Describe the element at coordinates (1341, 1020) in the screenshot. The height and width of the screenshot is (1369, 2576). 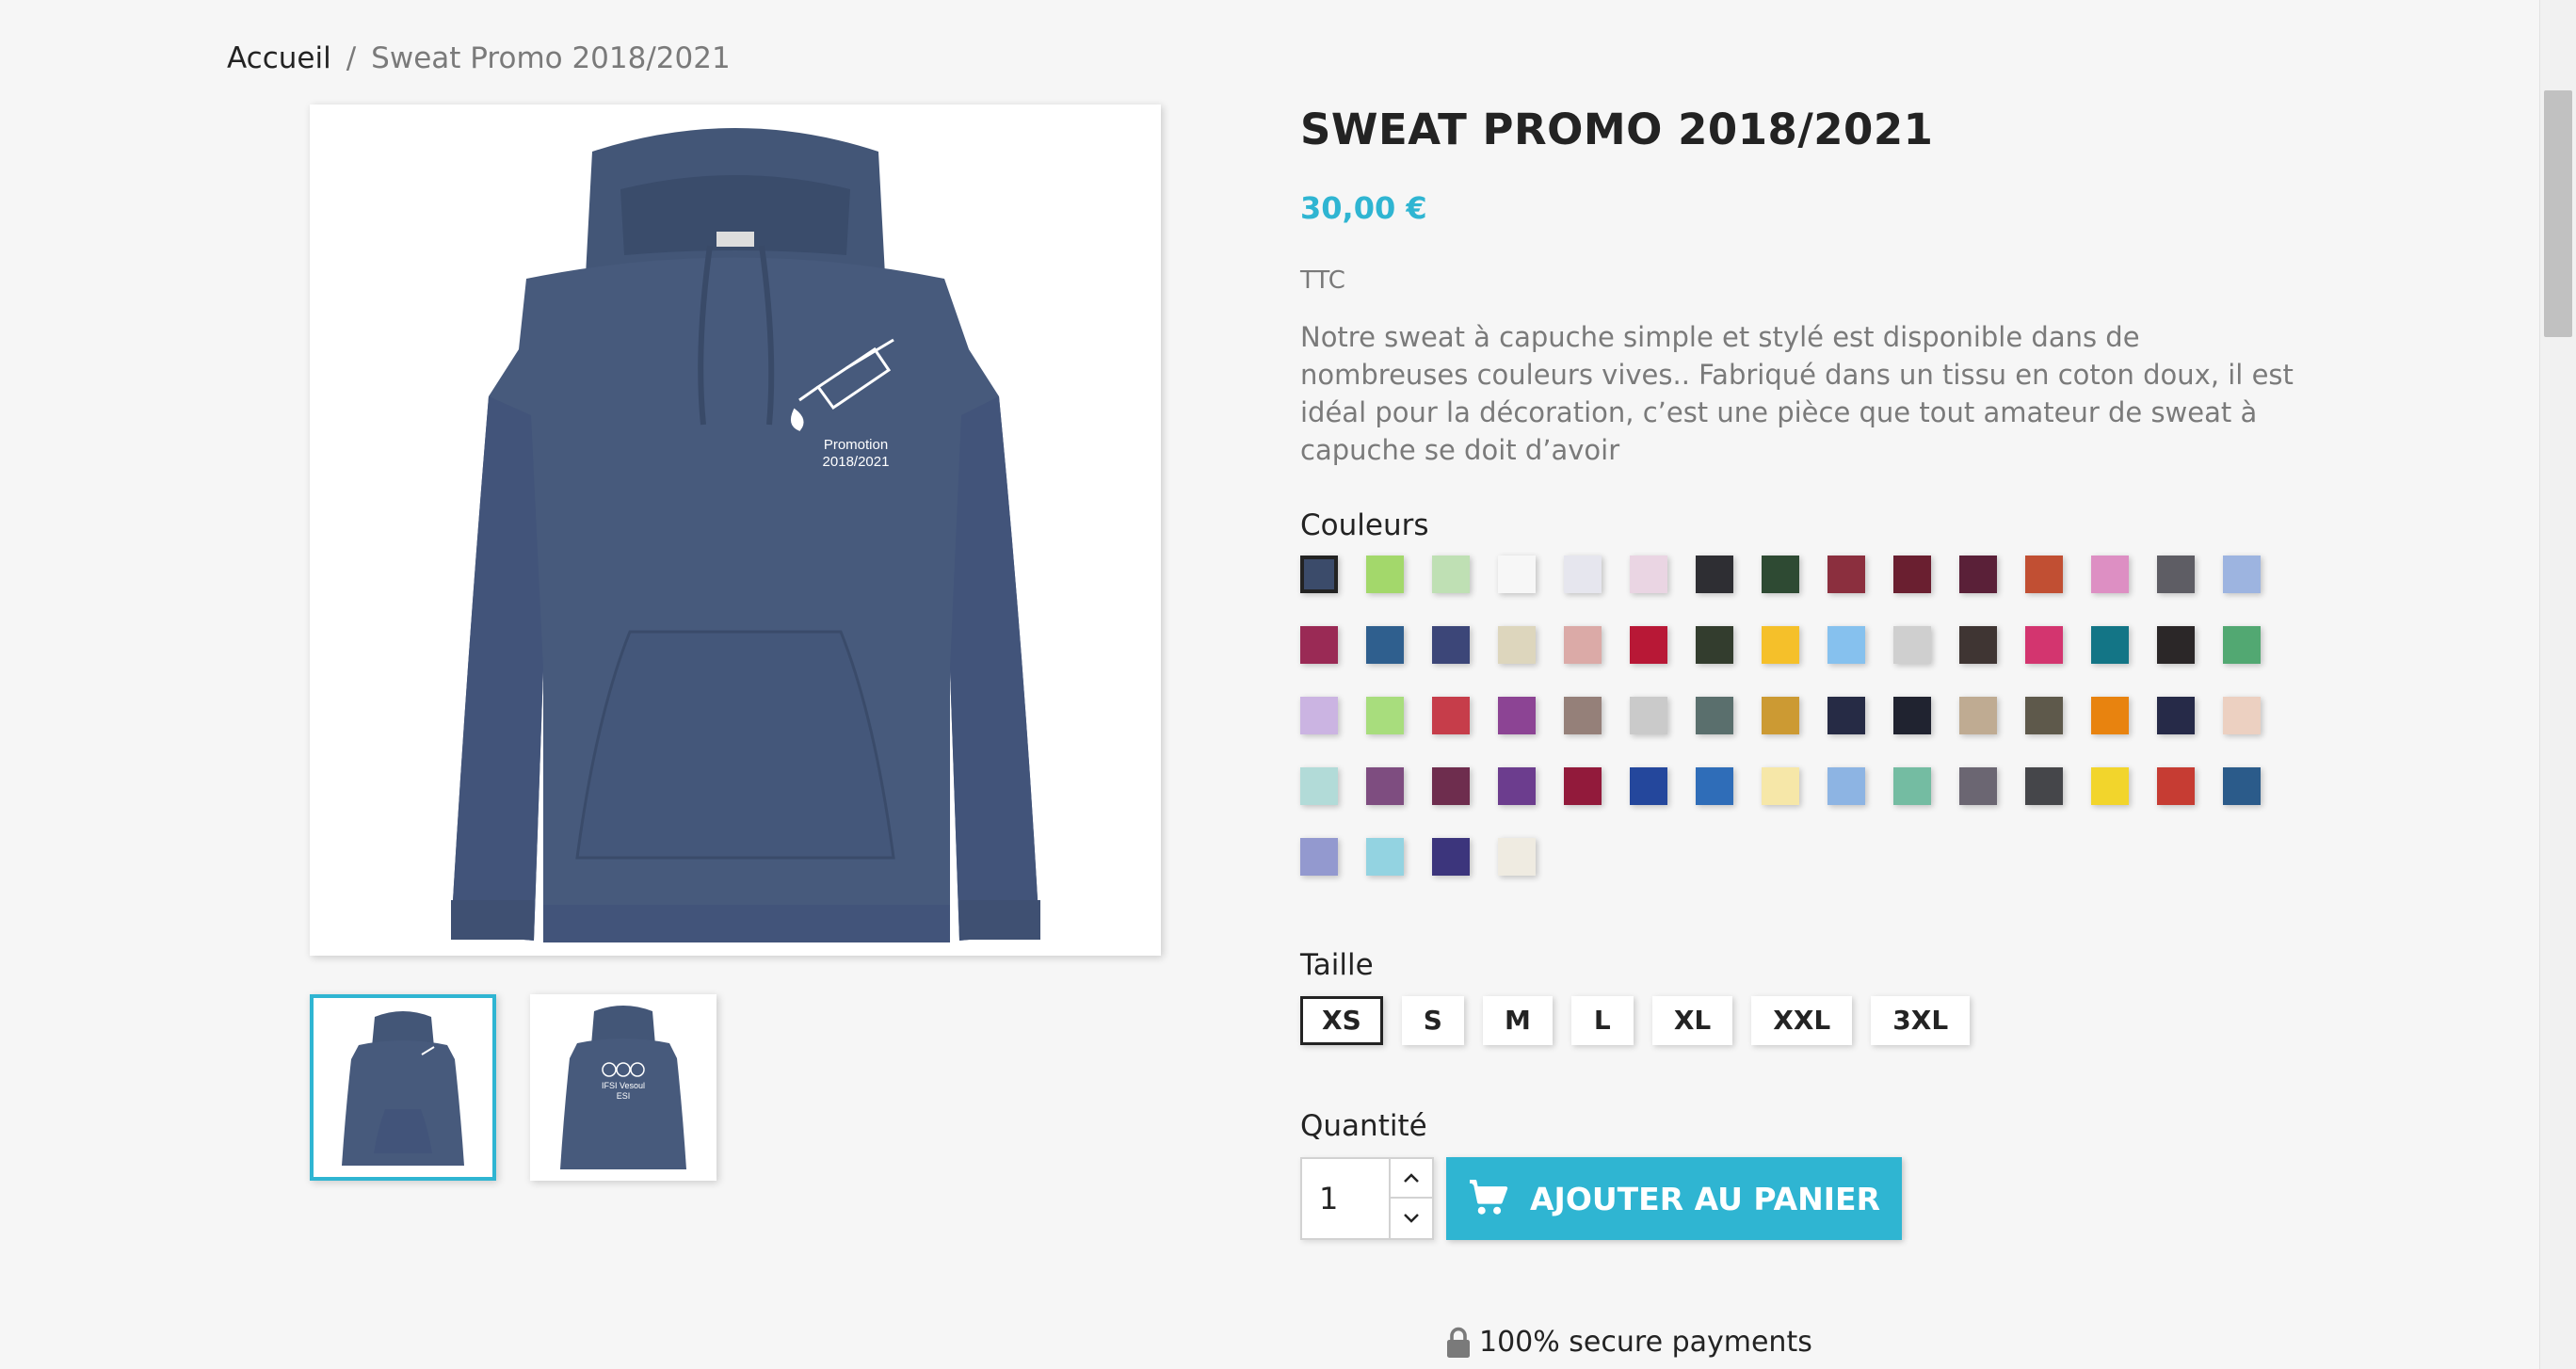
I see `size-option-xs: XS` at that location.